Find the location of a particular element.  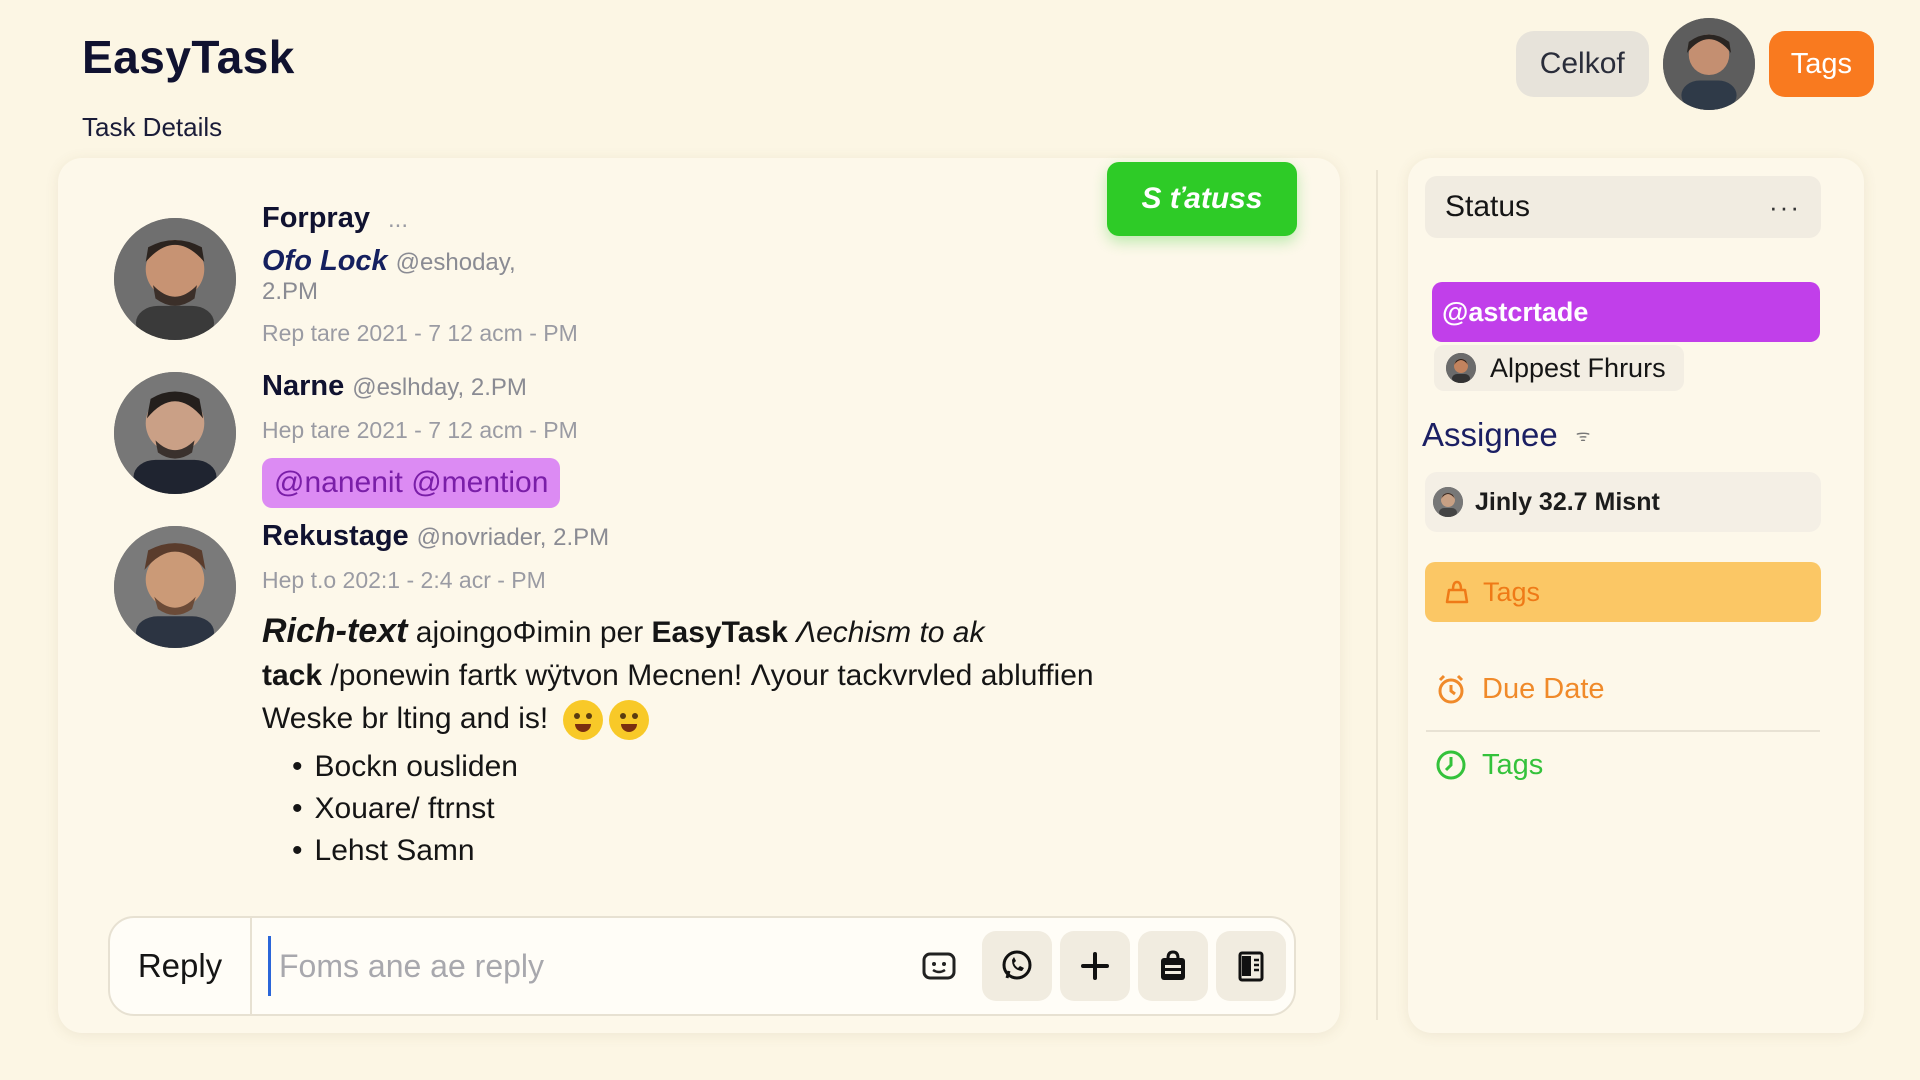

assignee-title: Assignee is located at coordinates (1490, 434).